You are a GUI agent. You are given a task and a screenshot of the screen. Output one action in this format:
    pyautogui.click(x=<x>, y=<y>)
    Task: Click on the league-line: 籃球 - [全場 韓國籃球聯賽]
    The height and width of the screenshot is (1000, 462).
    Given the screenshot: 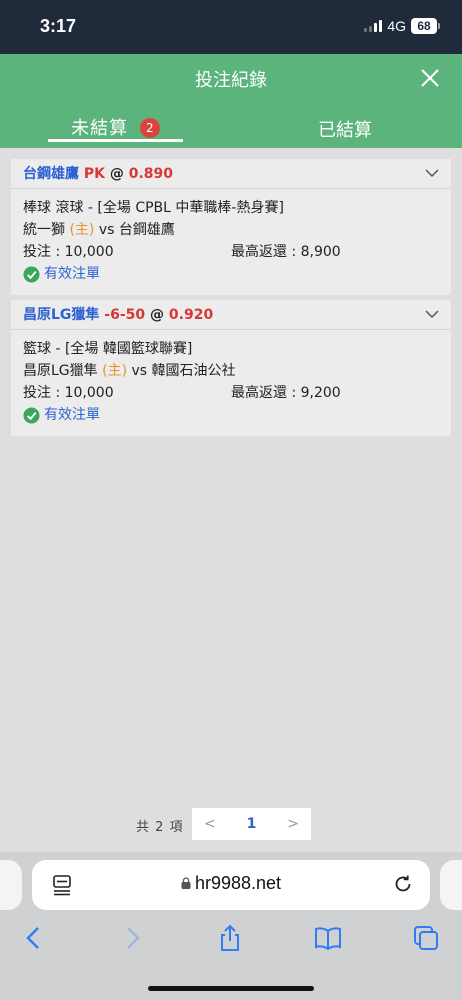 What is the action you would take?
    pyautogui.click(x=108, y=349)
    